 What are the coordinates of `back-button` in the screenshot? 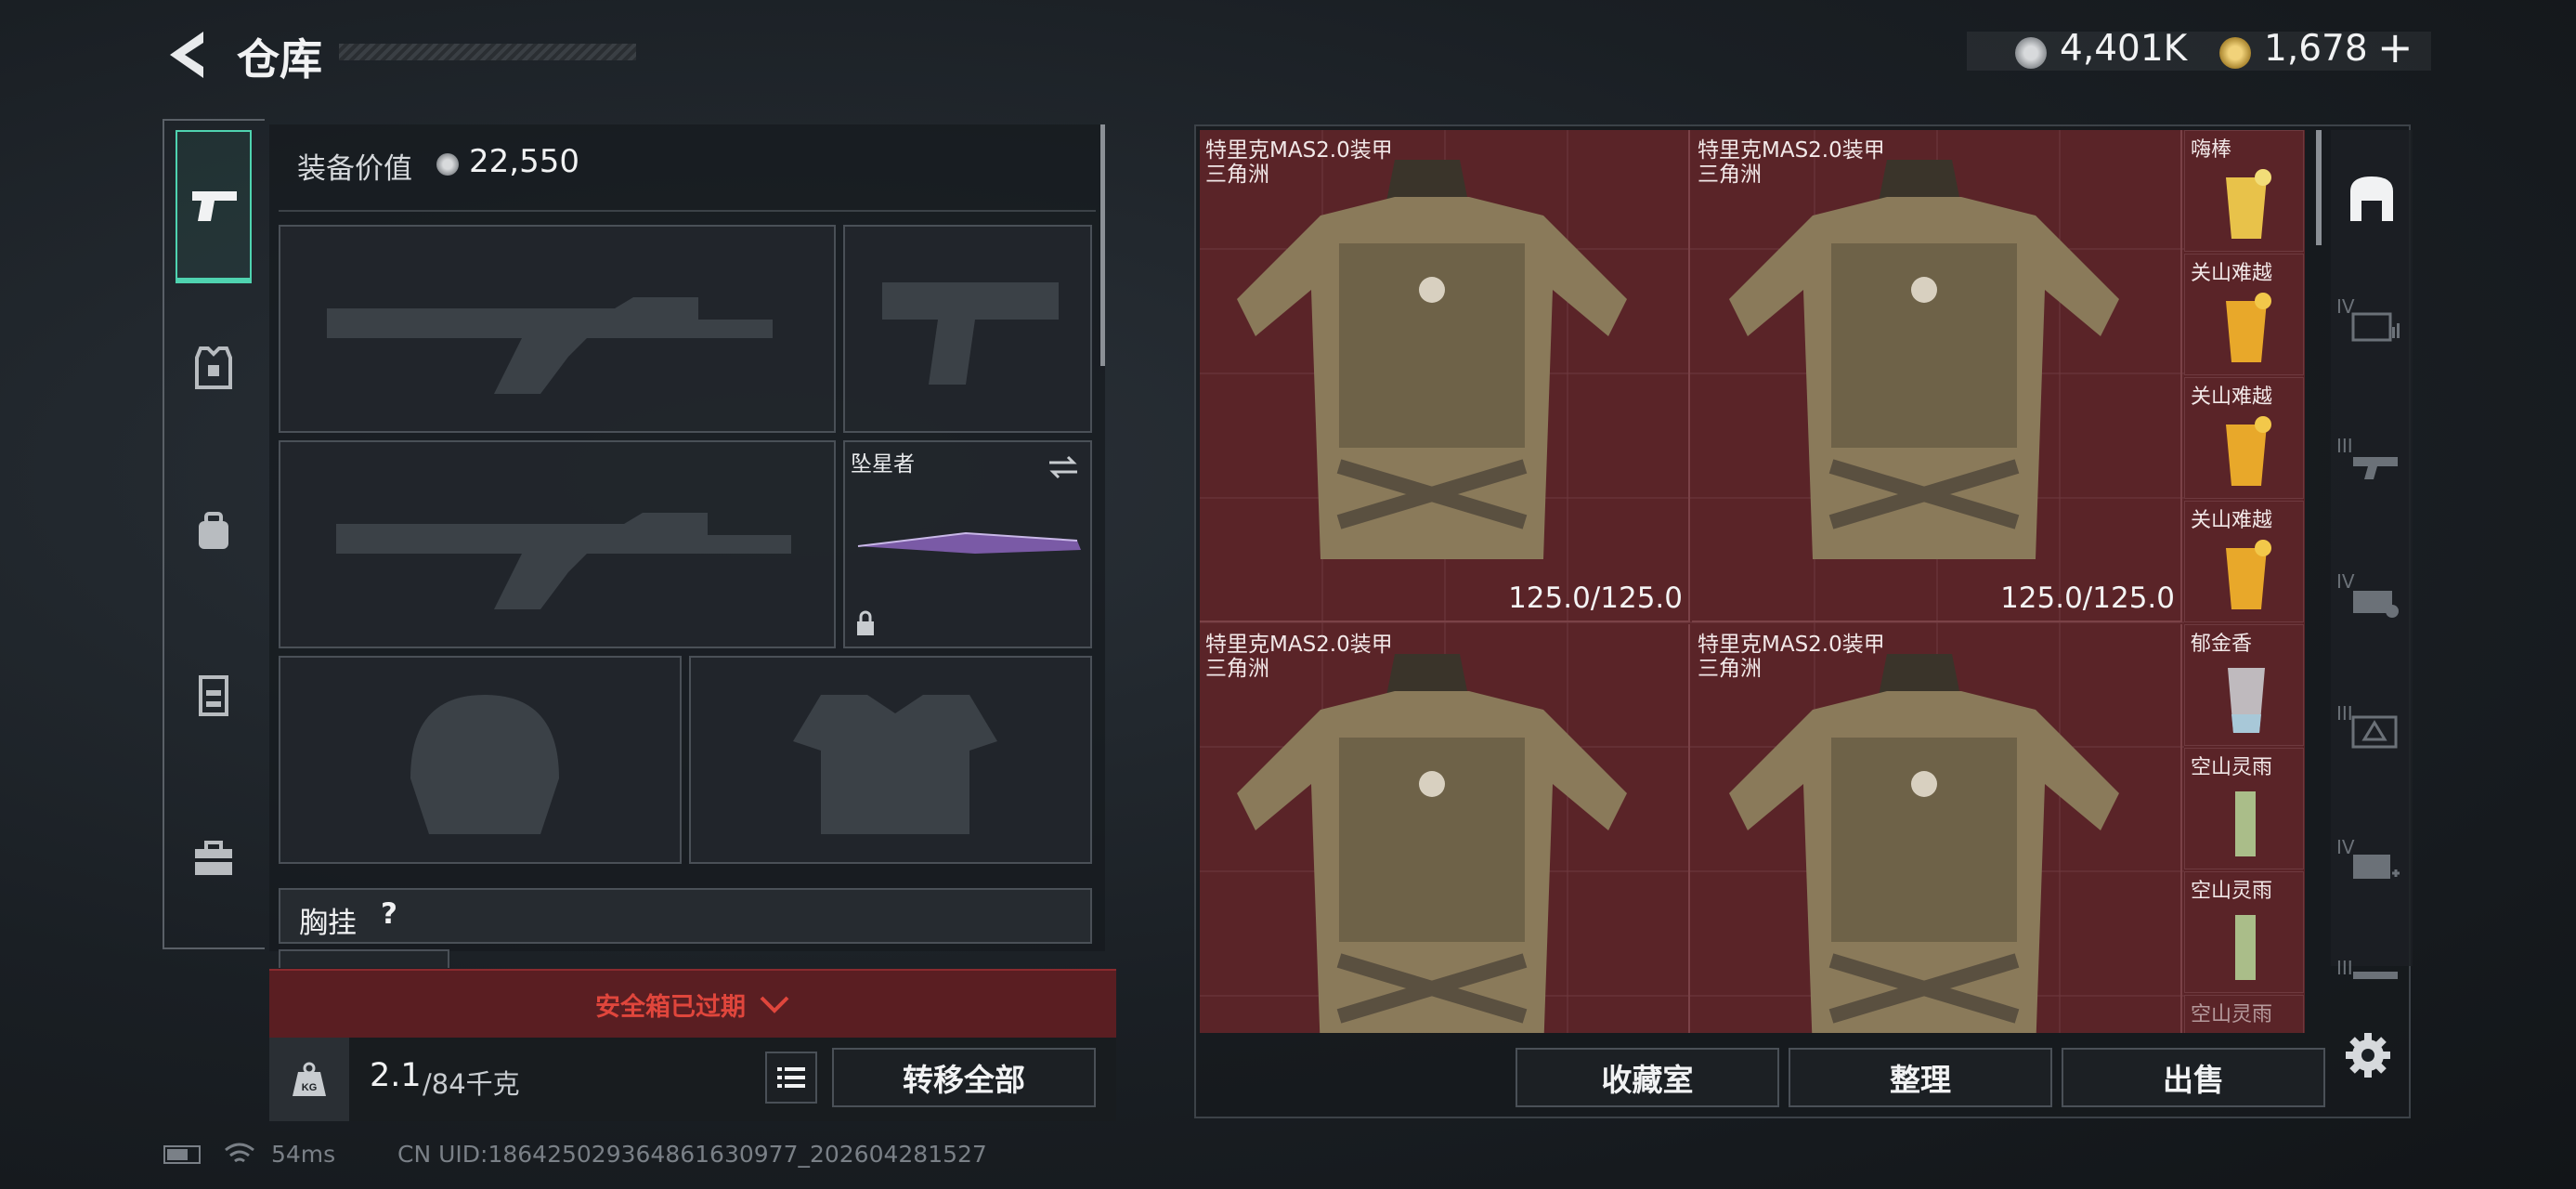 It's located at (187, 55).